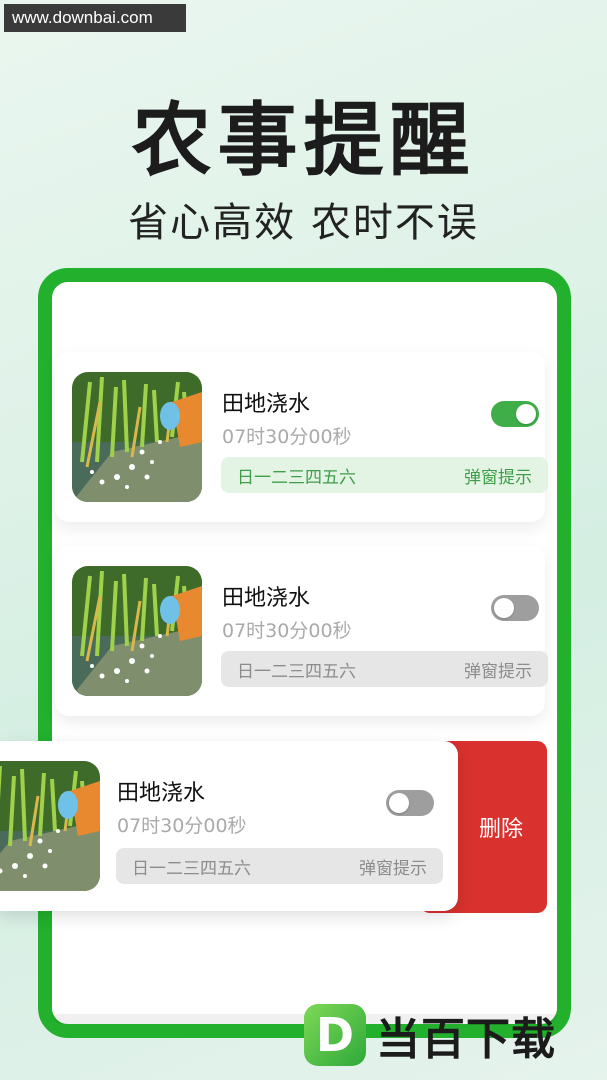 Image resolution: width=607 pixels, height=1080 pixels. I want to click on site-watermark: www.downbai.com, so click(95, 18).